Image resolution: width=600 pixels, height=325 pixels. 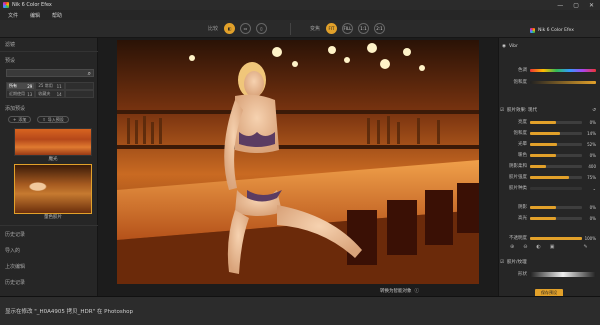 I want to click on slider-film-strength: 胶片强度 75%, so click(x=548, y=177).